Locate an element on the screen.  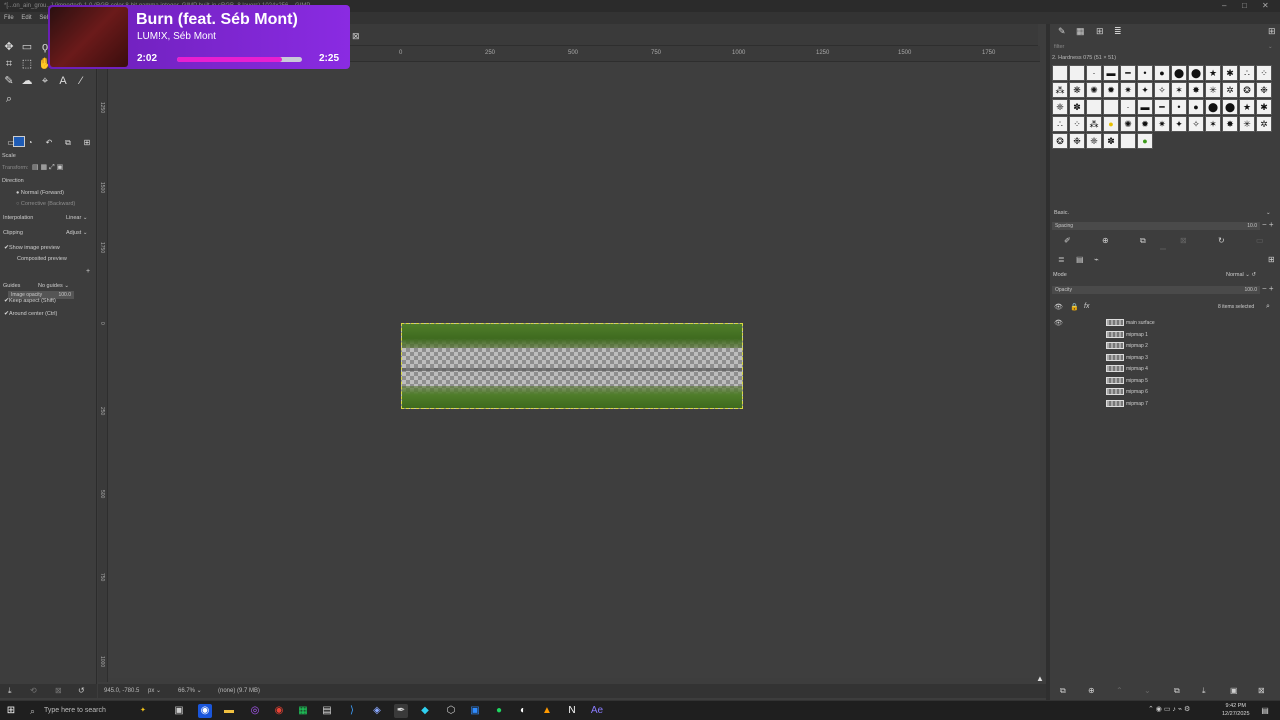
refresh-brushes-icon: ↻ is located at coordinates (1221, 240).